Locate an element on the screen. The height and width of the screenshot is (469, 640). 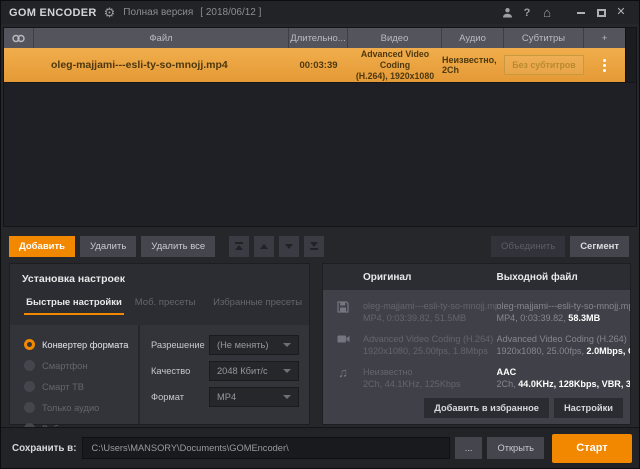
resolution-select: (Не менять) is located at coordinates (254, 345).